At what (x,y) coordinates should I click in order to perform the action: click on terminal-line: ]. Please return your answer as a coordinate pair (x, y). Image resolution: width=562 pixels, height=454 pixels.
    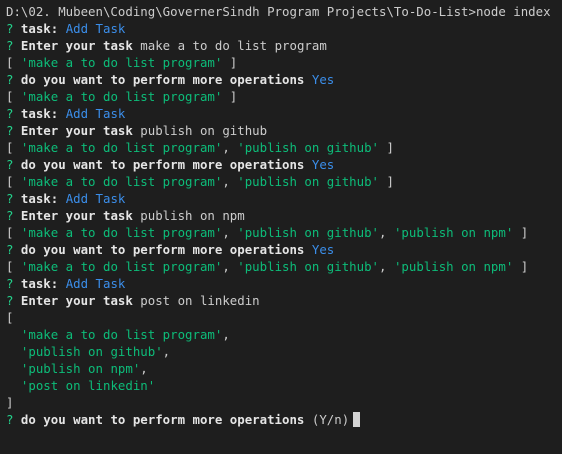
    Looking at the image, I should click on (284, 402).